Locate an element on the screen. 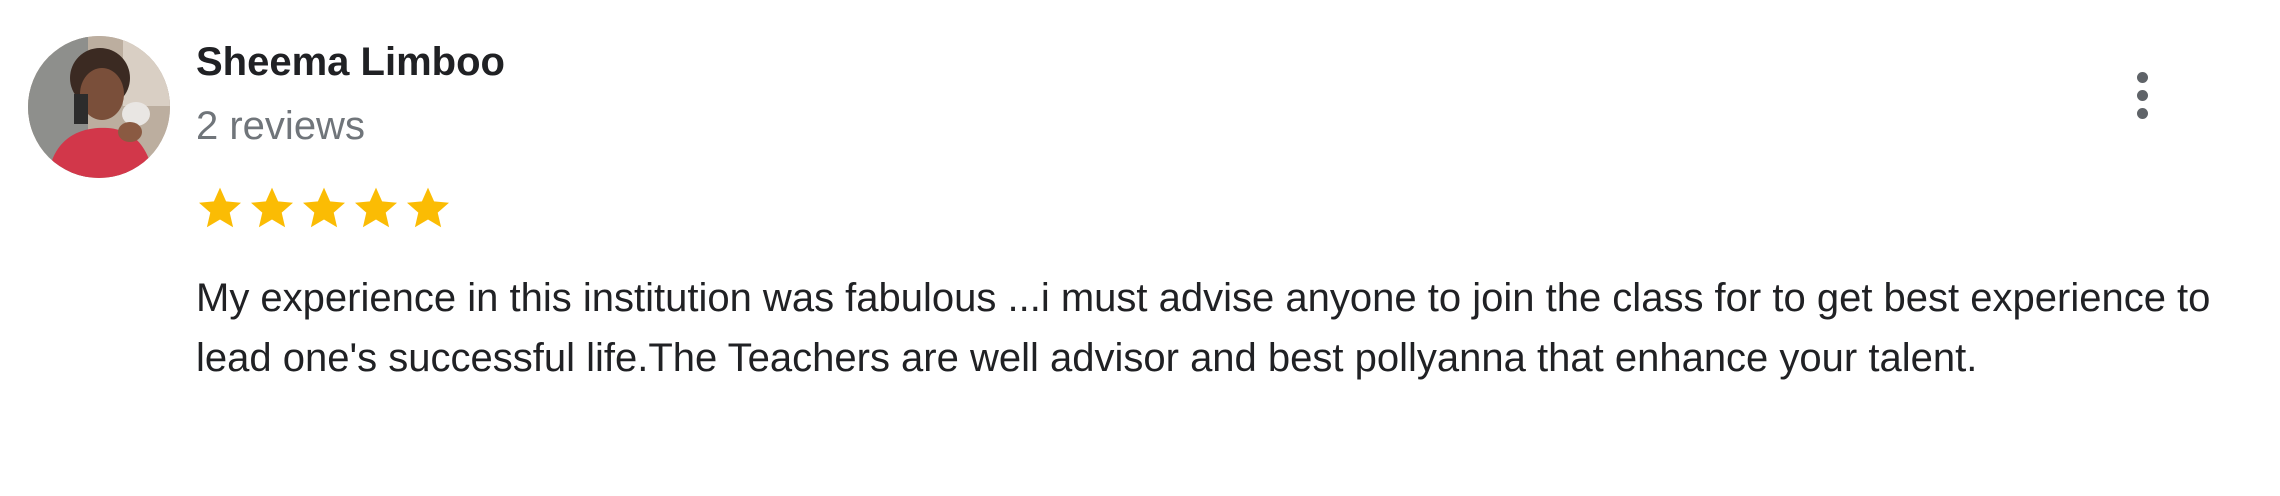 The width and height of the screenshot is (2280, 496). star-rating is located at coordinates (324, 208).